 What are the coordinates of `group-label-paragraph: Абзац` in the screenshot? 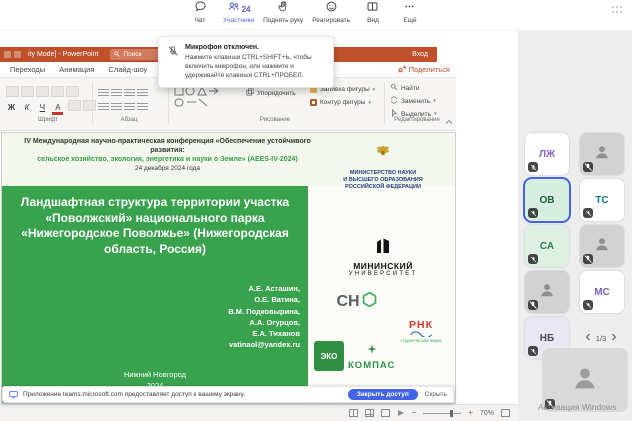 It's located at (129, 120).